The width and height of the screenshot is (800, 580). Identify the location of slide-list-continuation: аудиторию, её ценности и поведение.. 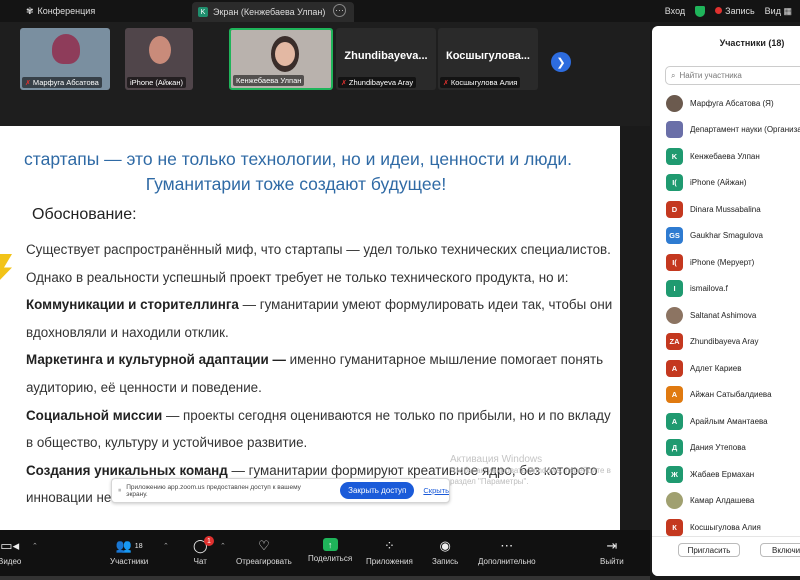
(144, 387).